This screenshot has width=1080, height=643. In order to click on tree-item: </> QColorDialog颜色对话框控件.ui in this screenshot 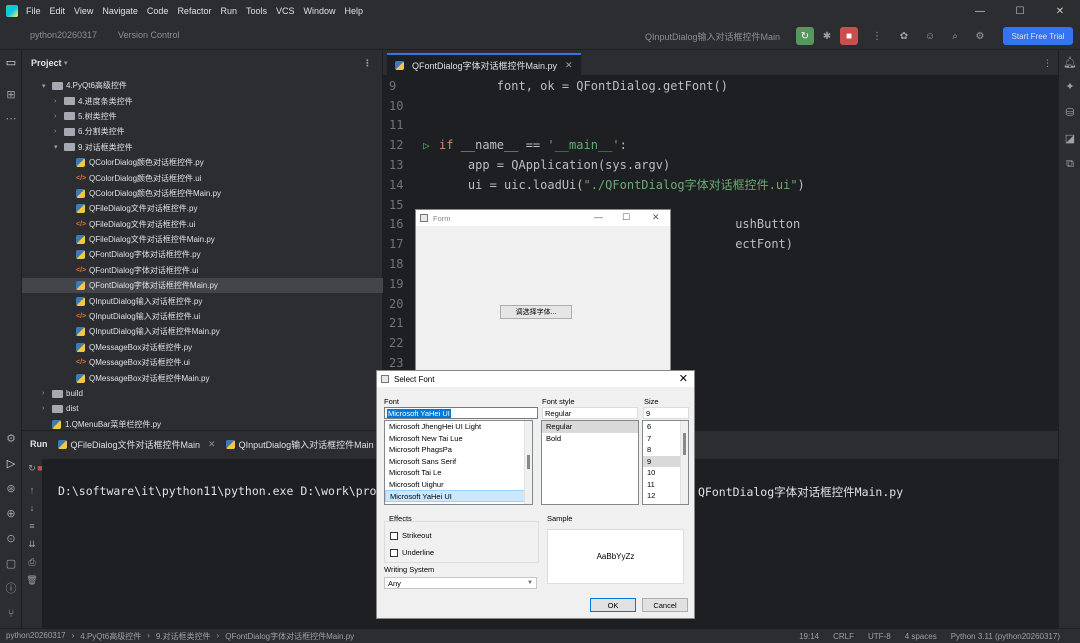, I will do `click(202, 177)`.